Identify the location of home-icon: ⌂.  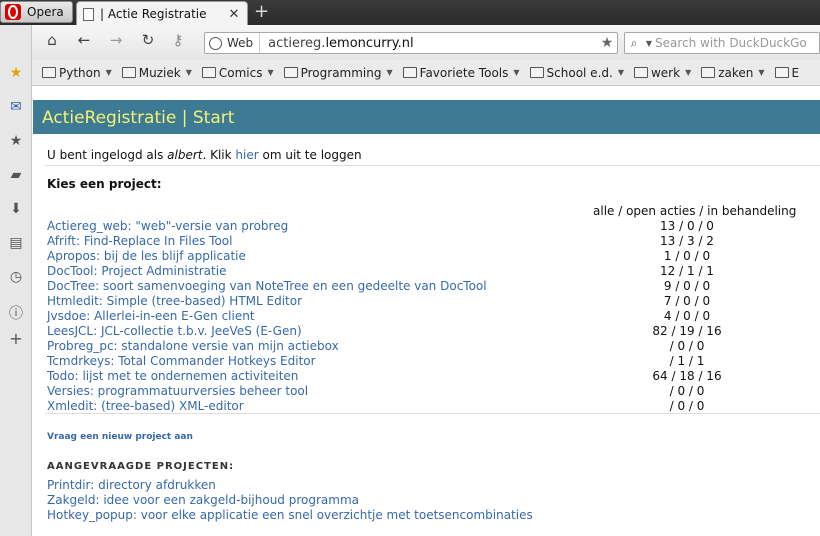
(52, 40).